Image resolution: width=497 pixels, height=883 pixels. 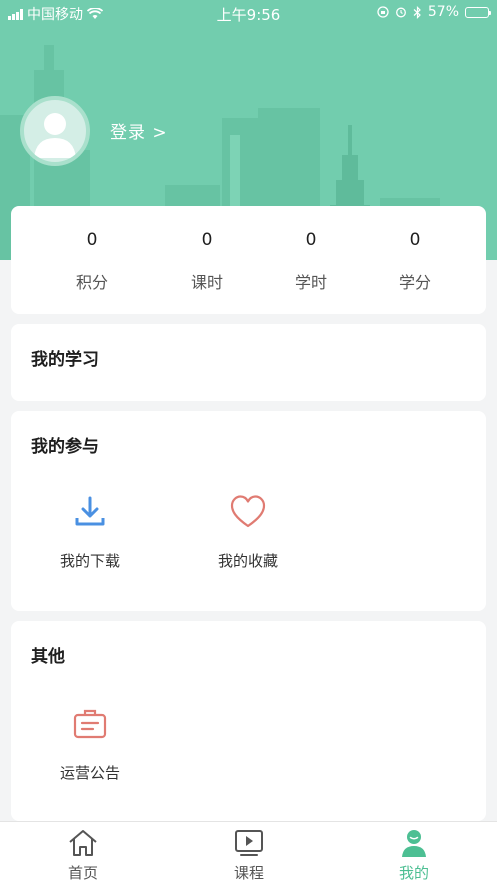 What do you see at coordinates (310, 282) in the screenshot?
I see `stat-label: 学时` at bounding box center [310, 282].